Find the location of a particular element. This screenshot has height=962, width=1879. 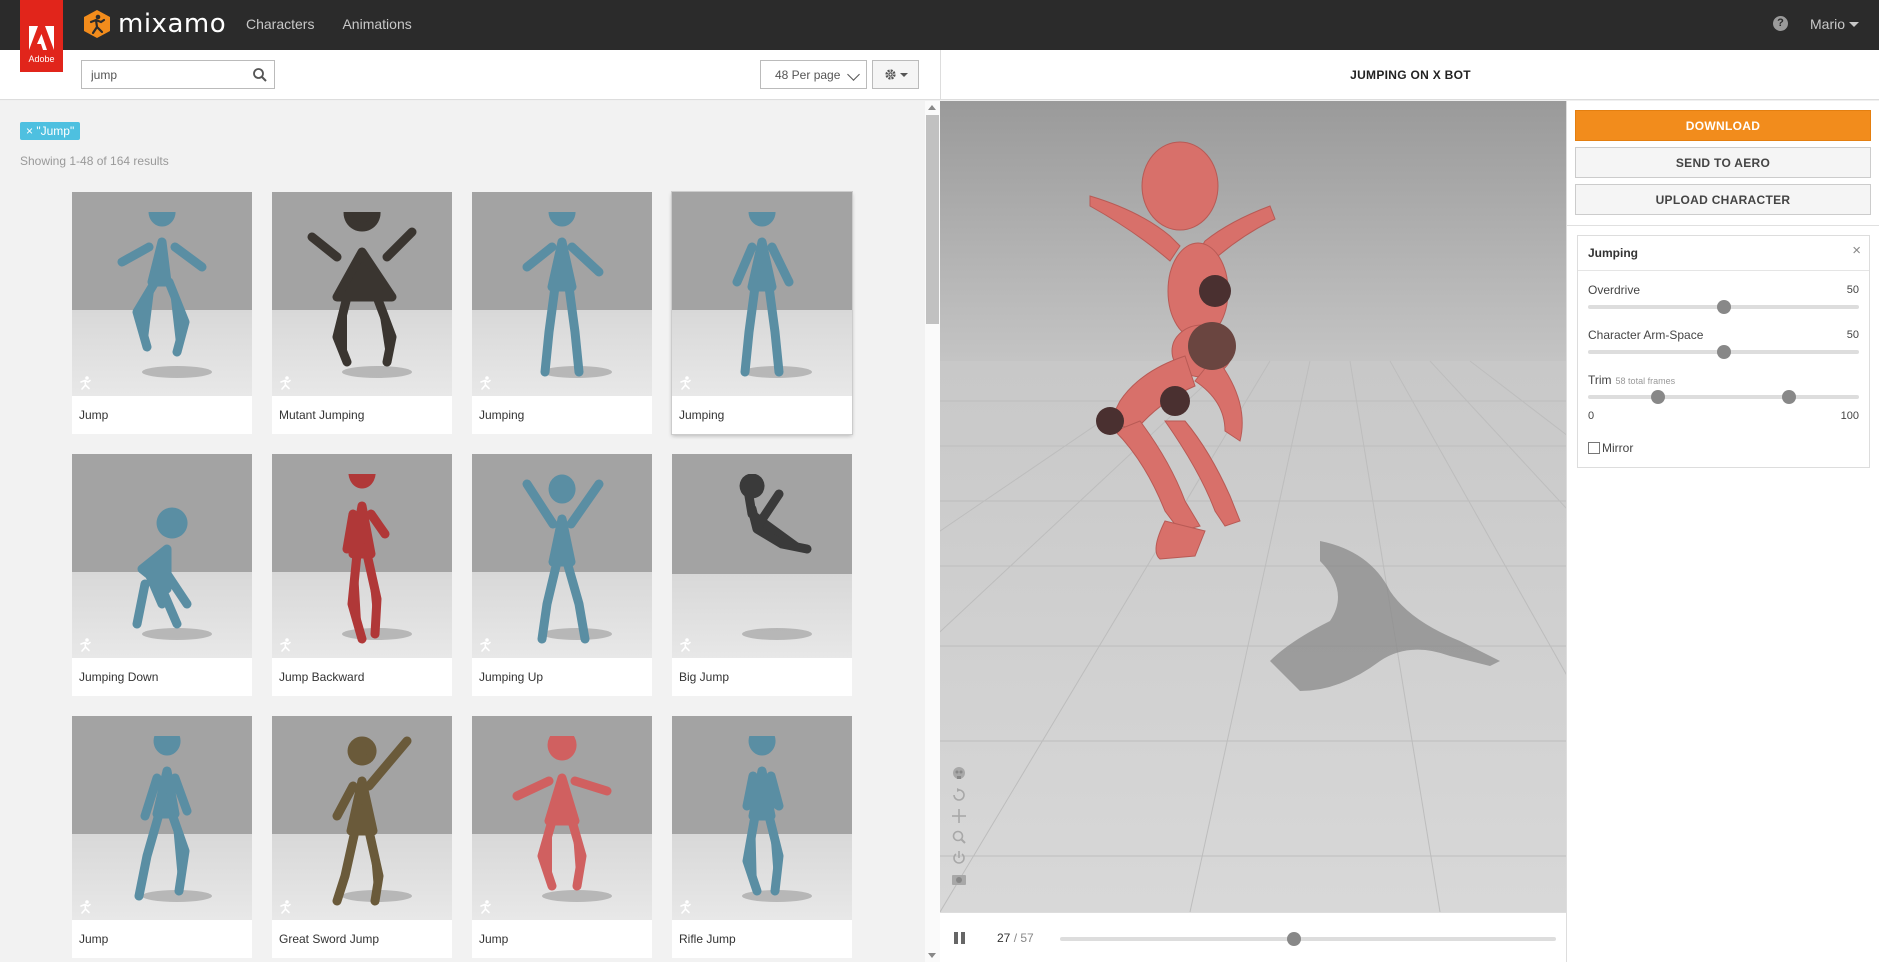

overdrive-slider is located at coordinates (1723, 307).